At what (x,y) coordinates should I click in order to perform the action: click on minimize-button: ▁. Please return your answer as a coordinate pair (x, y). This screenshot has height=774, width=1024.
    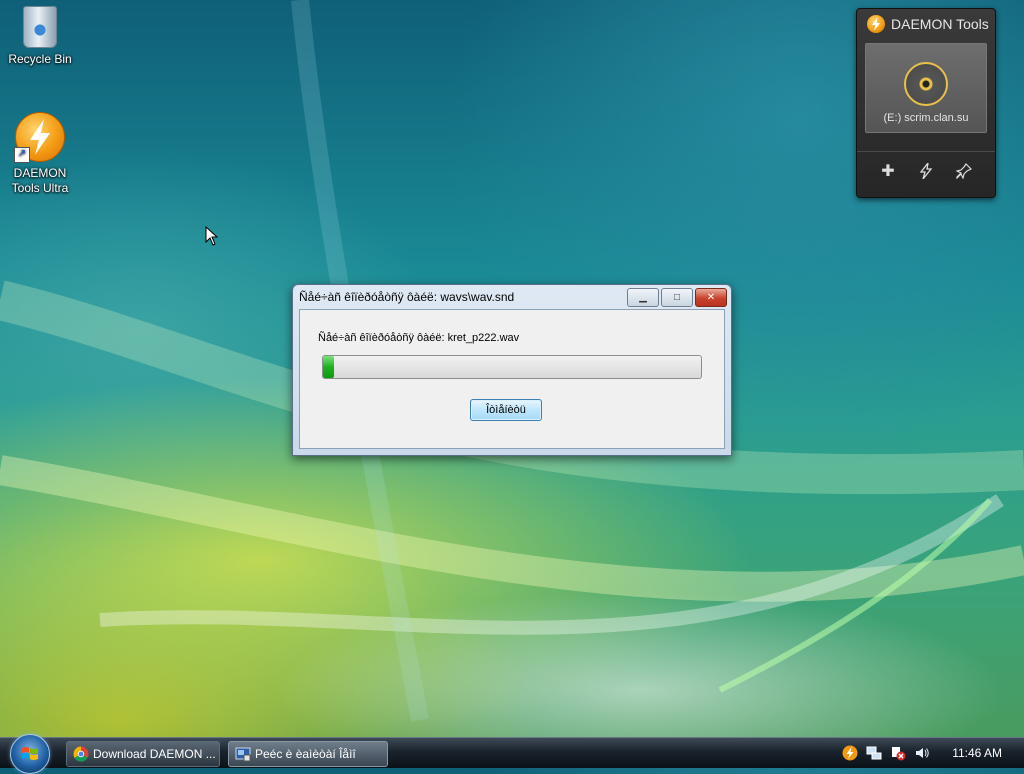
    Looking at the image, I should click on (643, 297).